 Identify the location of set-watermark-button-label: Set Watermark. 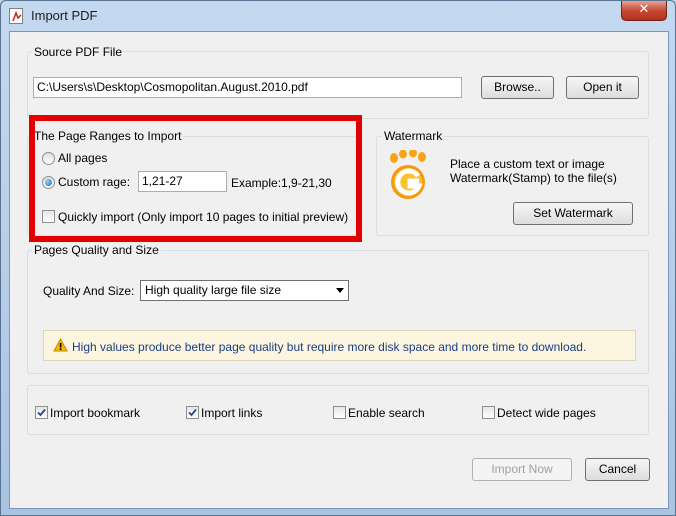
(573, 213).